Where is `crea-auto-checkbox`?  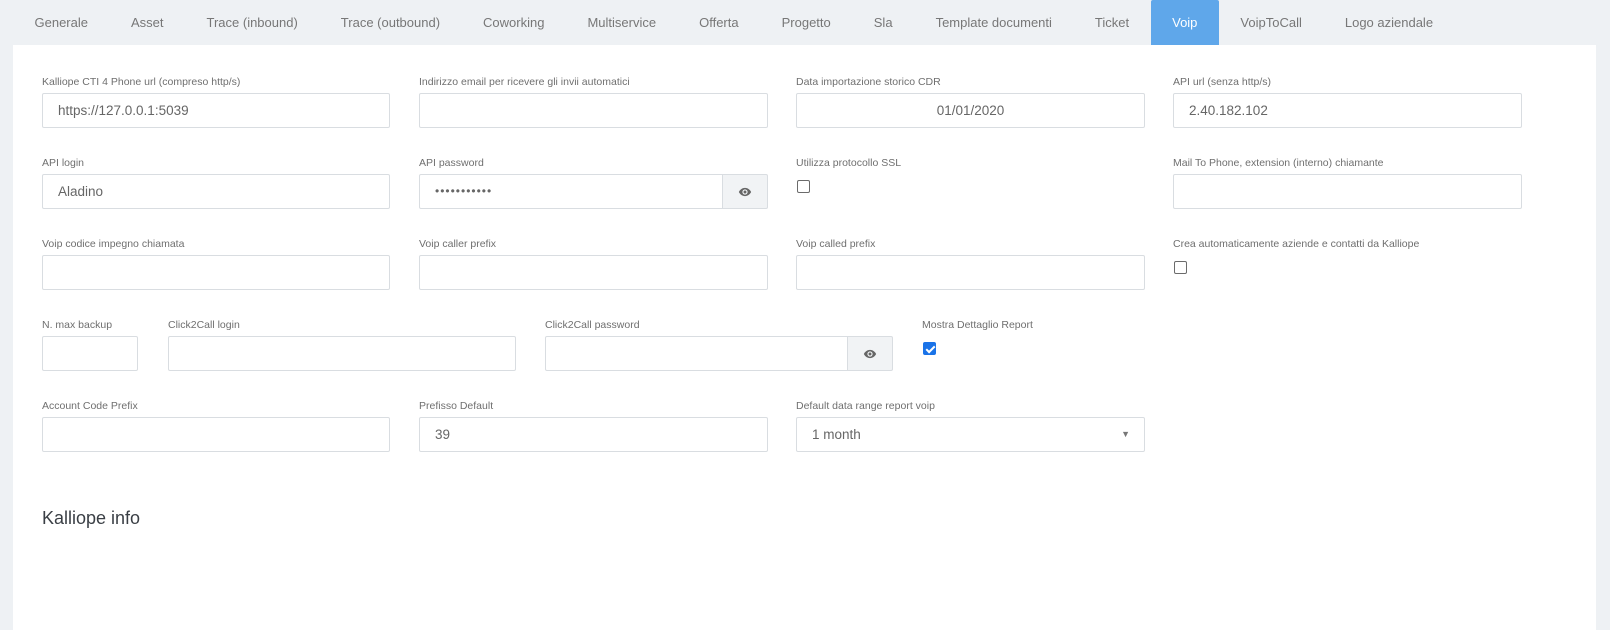 crea-auto-checkbox is located at coordinates (1180, 267).